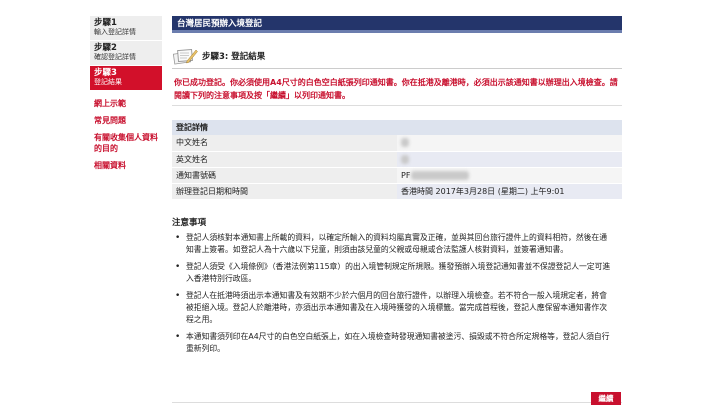  Describe the element at coordinates (126, 103) in the screenshot. I see `sidebar-link-online-demo: 網上示範` at that location.